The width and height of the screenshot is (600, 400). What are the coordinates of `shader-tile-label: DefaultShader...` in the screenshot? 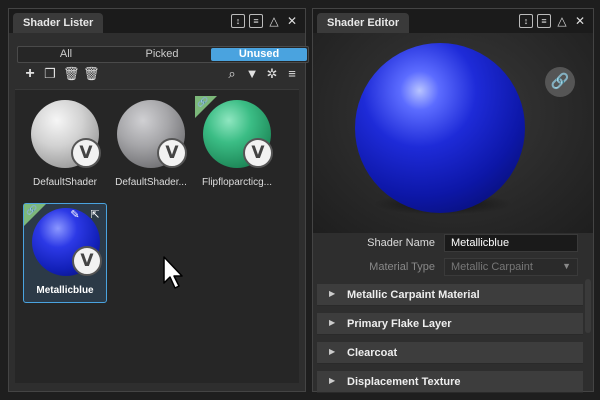 It's located at (151, 182).